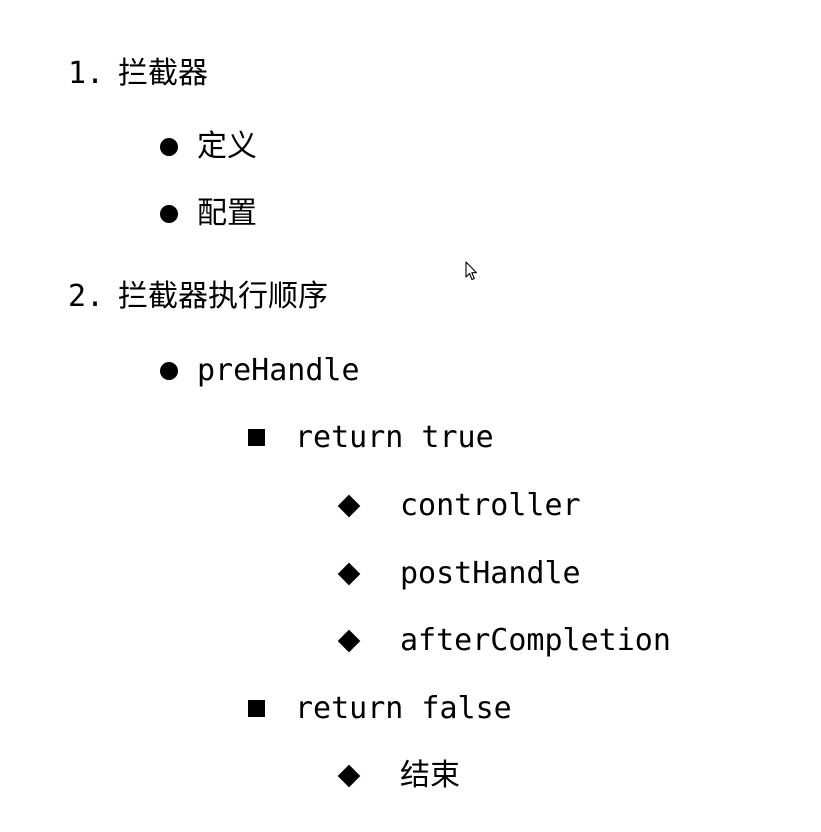  Describe the element at coordinates (86, 296) in the screenshot. I see `section-2-number: 2.` at that location.